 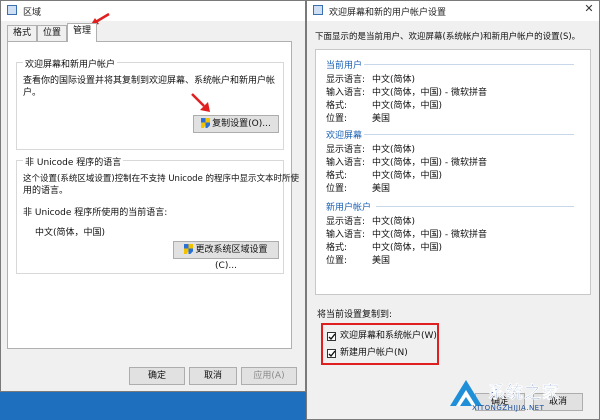 What do you see at coordinates (213, 376) in the screenshot?
I see `cancel-button: 取消` at bounding box center [213, 376].